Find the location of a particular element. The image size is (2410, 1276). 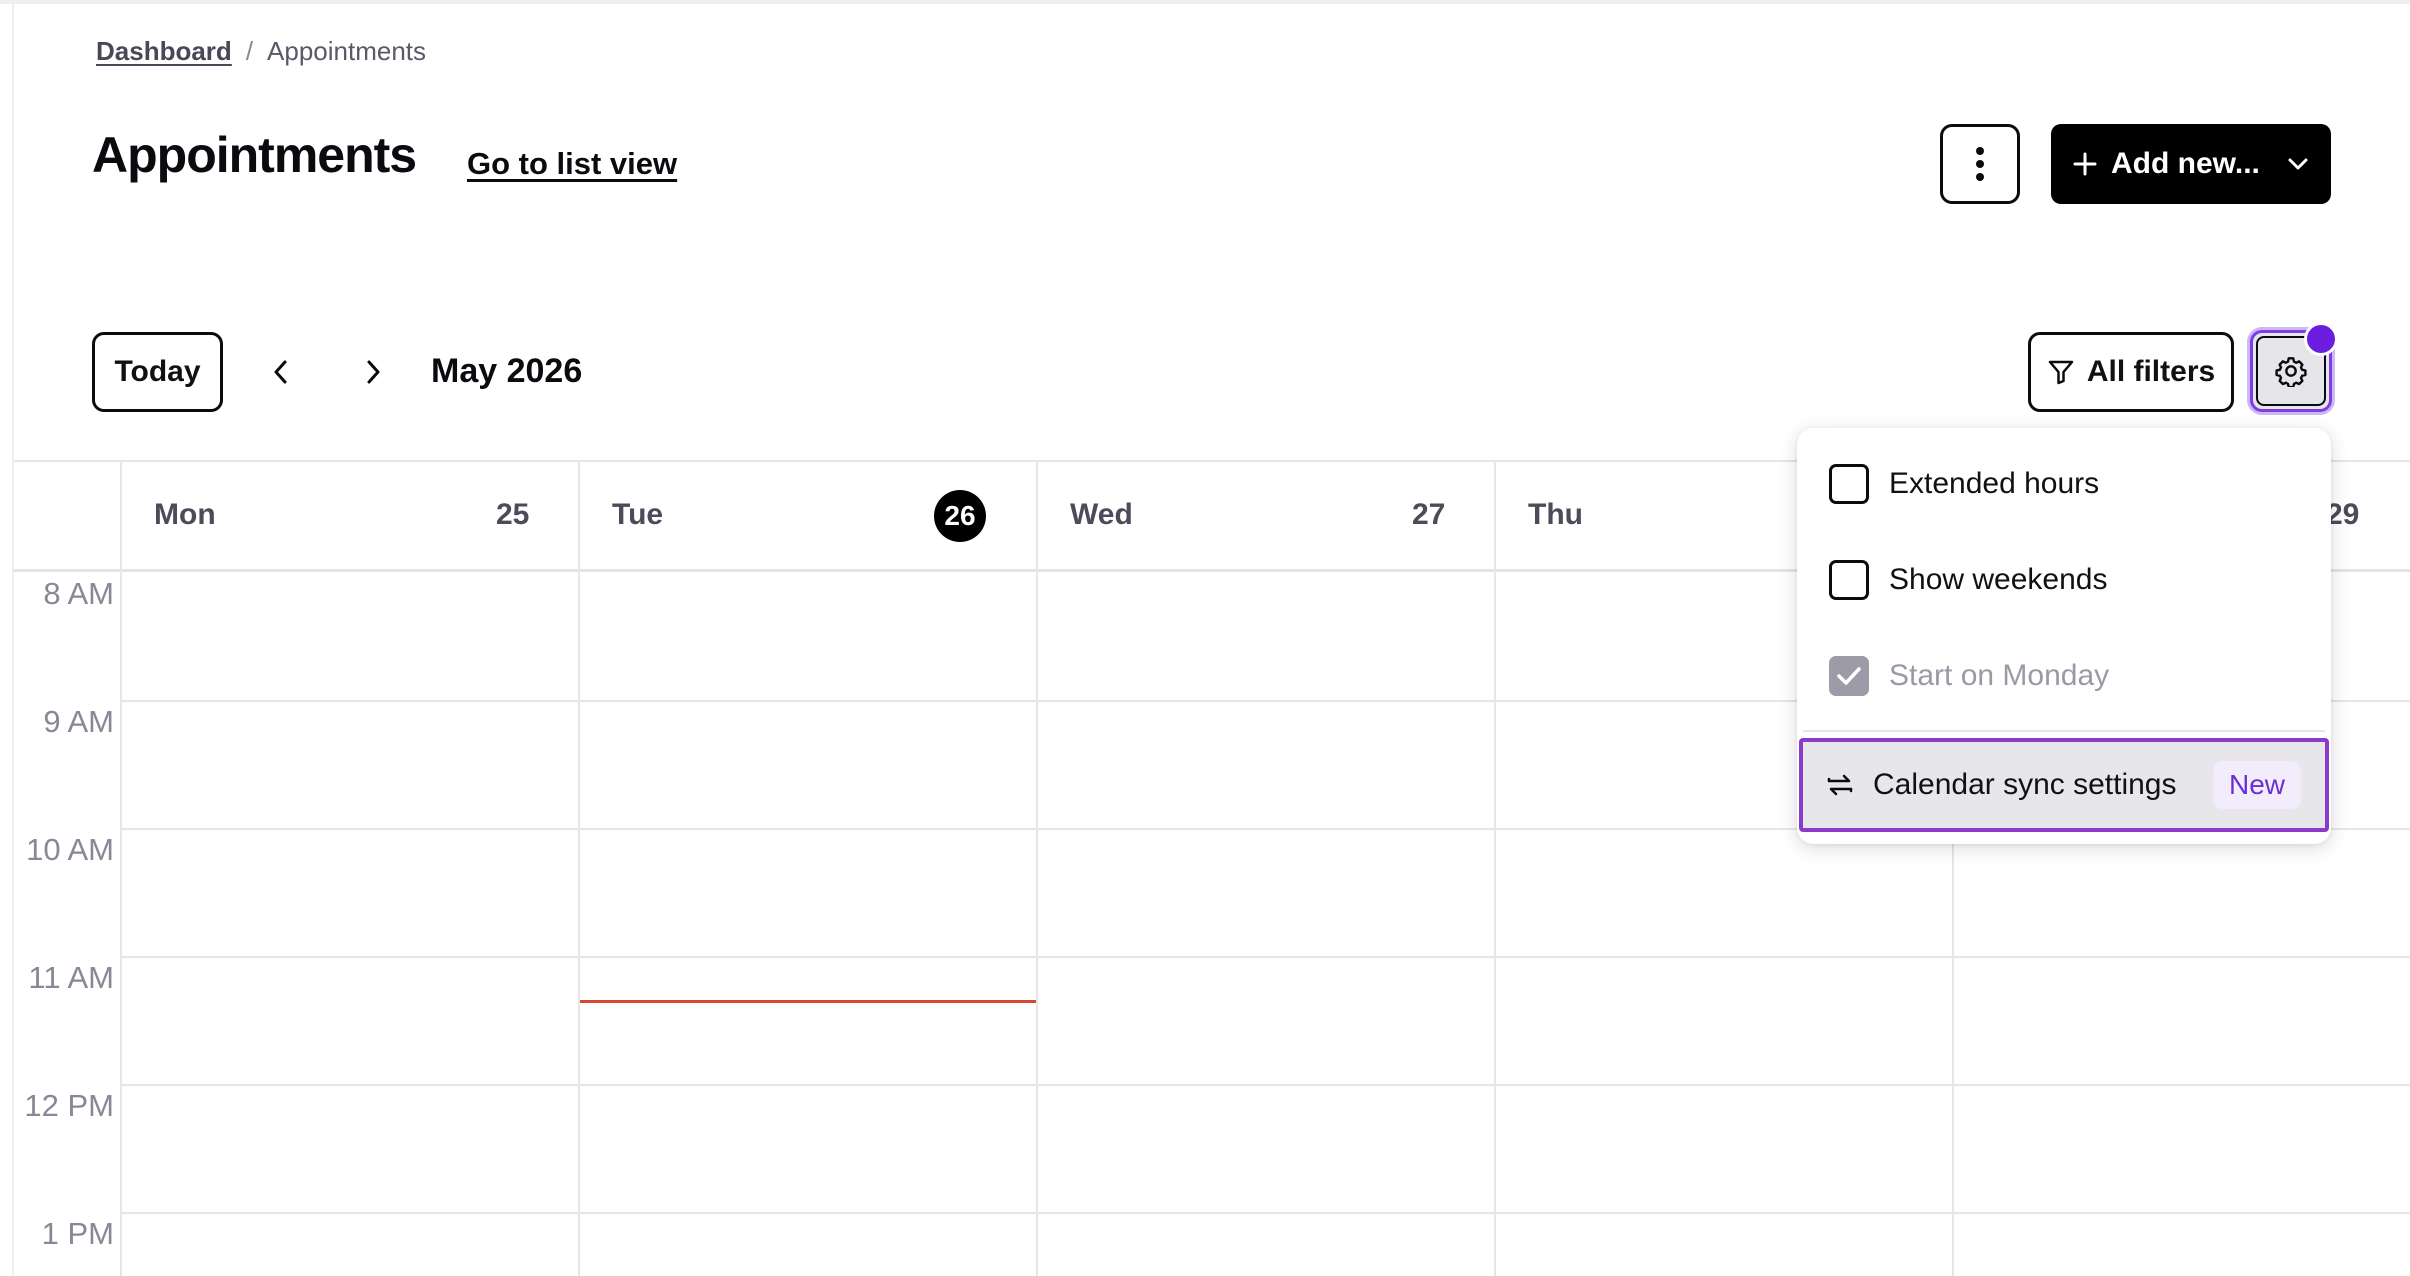

filter-icon is located at coordinates (2061, 372).